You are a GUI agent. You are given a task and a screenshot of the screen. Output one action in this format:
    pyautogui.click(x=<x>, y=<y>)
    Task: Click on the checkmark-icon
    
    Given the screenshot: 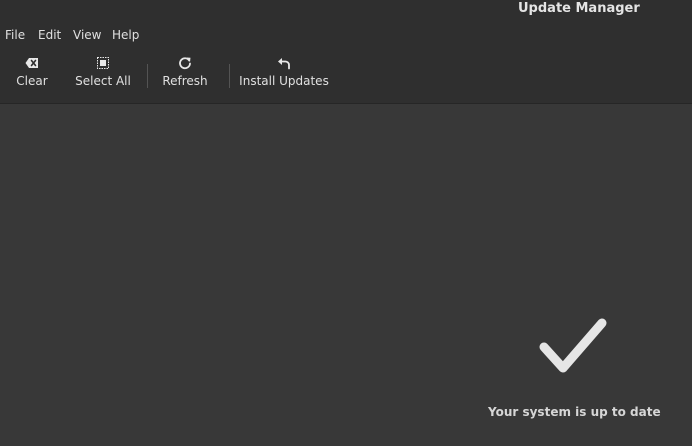 What is the action you would take?
    pyautogui.click(x=573, y=345)
    